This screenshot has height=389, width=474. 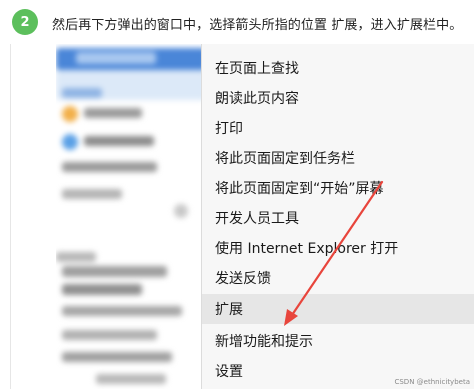 I want to click on menu-item-developer-tools: 开发人员工具, so click(x=338, y=218).